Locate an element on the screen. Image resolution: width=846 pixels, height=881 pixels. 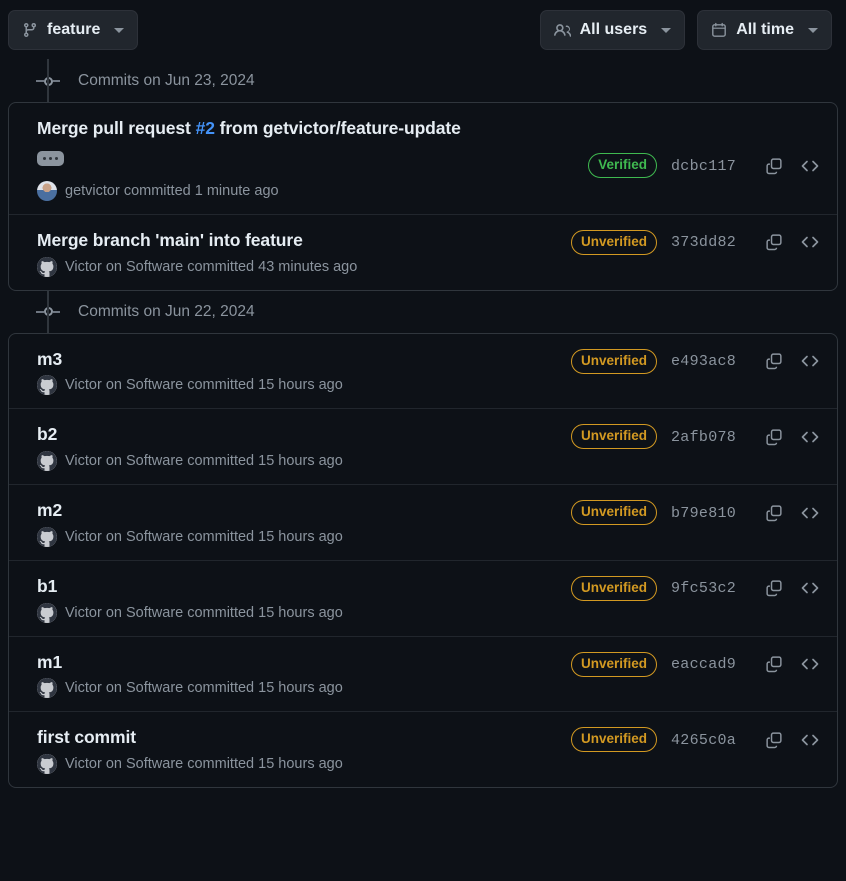
time-filter-label: All time is located at coordinates (765, 29).